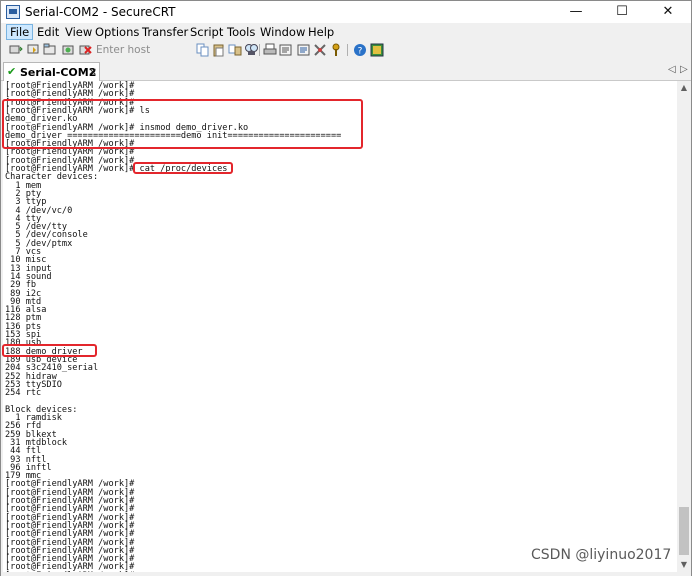 This screenshot has height=576, width=692. What do you see at coordinates (12, 71) in the screenshot?
I see `connected-check-icon: ✔` at bounding box center [12, 71].